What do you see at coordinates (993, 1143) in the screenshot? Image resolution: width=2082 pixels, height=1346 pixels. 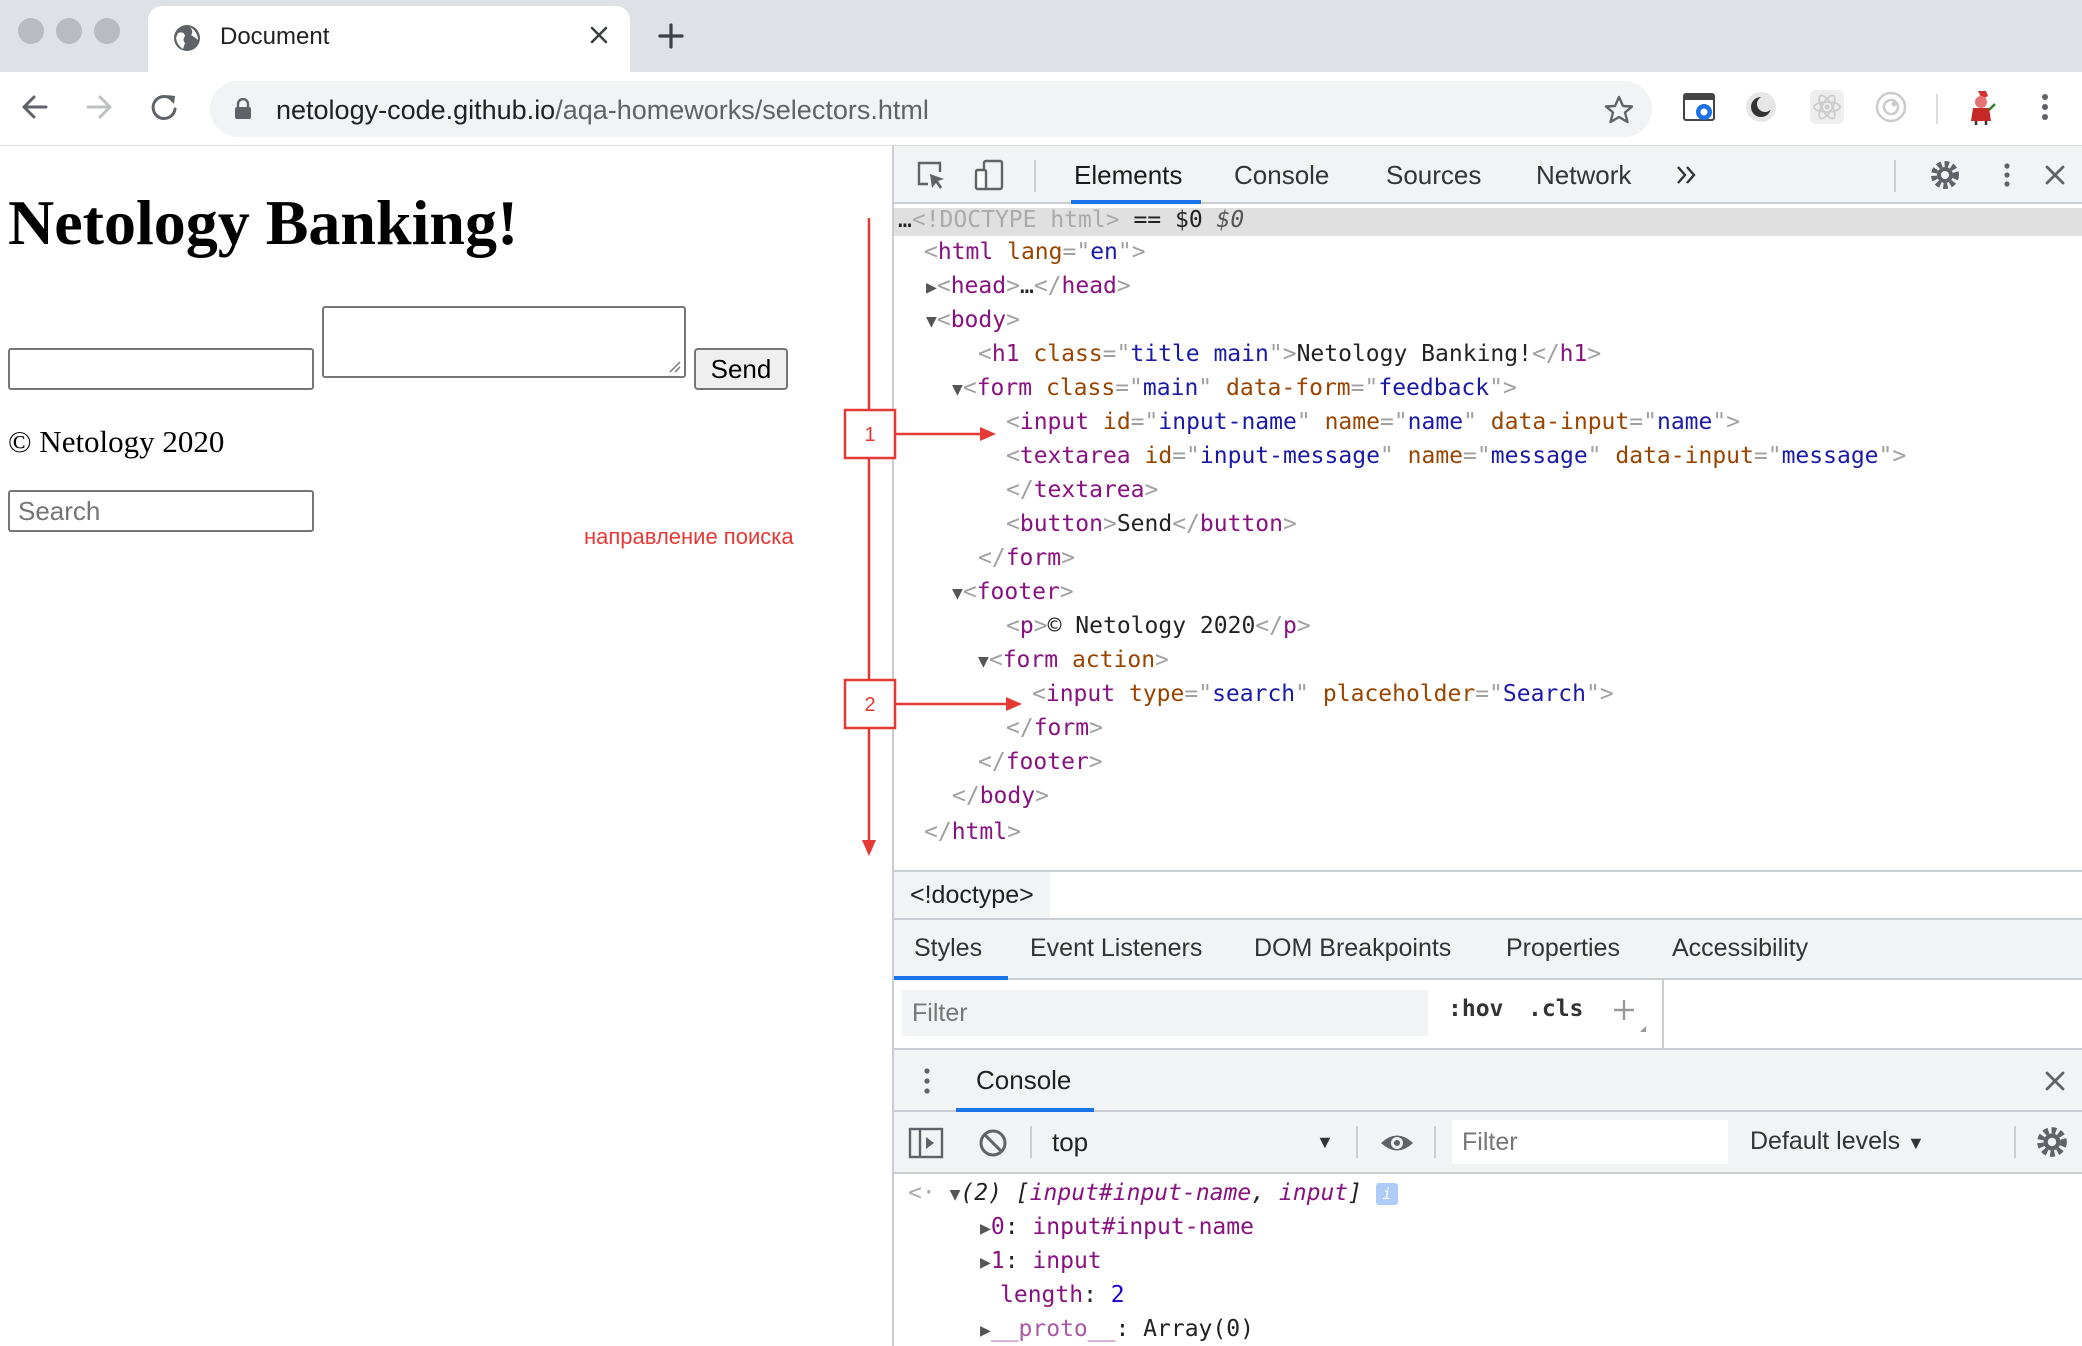 I see `clear-console-icon` at bounding box center [993, 1143].